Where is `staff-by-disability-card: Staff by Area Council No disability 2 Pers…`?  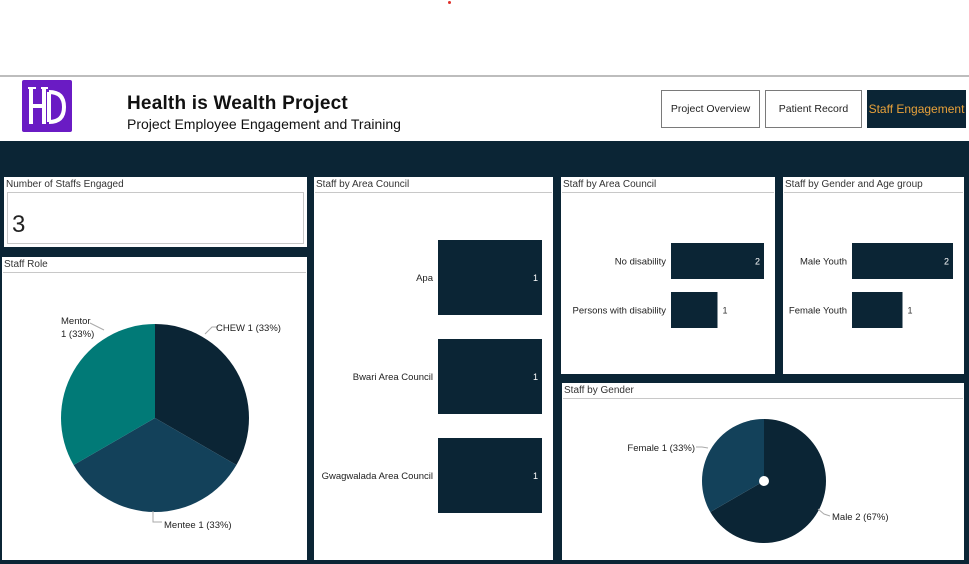
staff-by-disability-card: Staff by Area Council No disability 2 Pers… is located at coordinates (668, 275).